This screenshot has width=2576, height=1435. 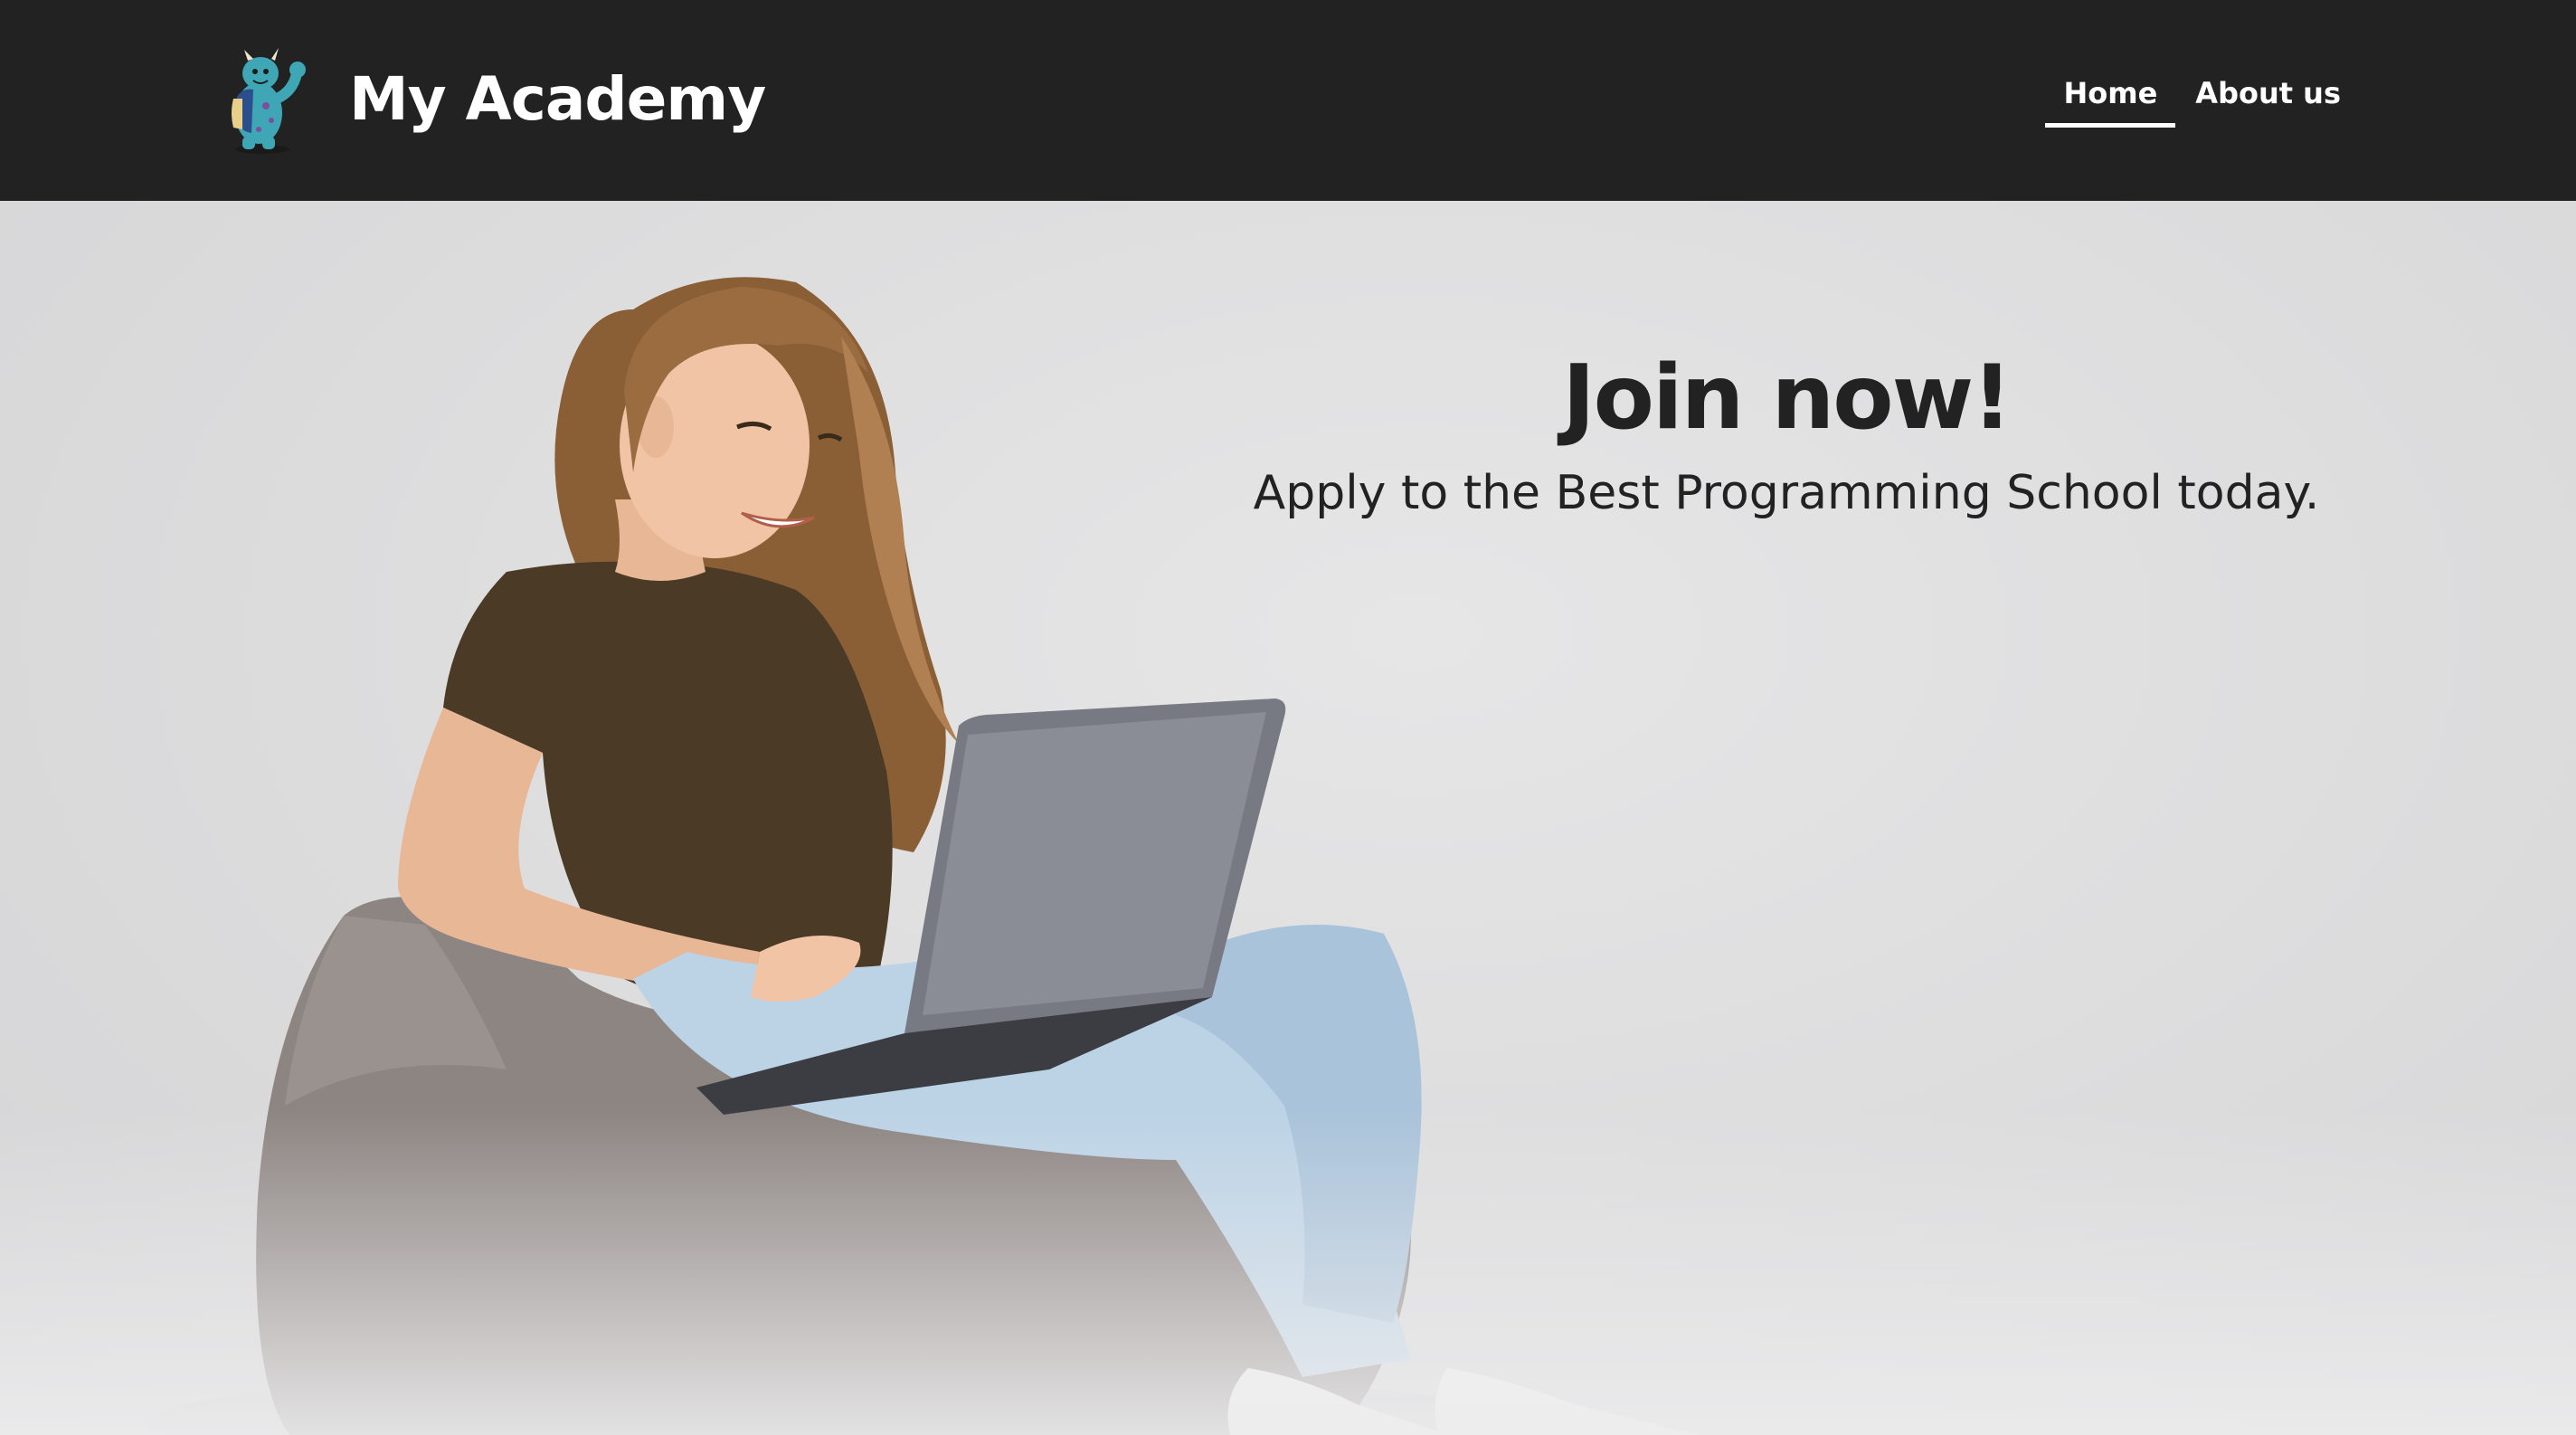 I want to click on main-nav: Home About us, so click(x=2202, y=99).